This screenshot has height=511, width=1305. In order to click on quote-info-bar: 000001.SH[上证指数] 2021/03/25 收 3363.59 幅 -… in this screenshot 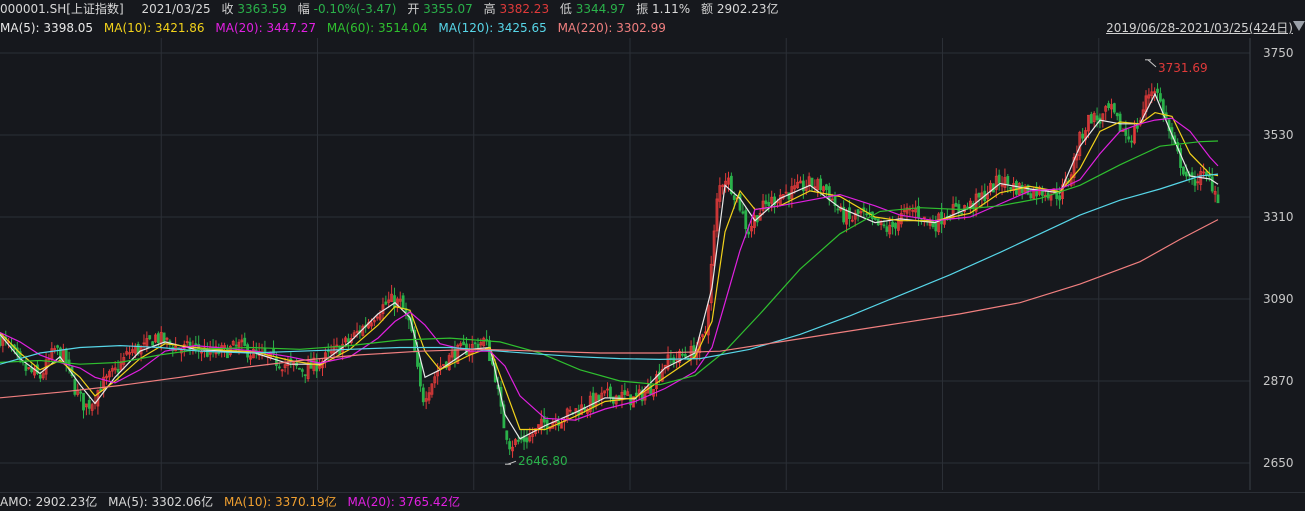, I will do `click(652, 9)`.